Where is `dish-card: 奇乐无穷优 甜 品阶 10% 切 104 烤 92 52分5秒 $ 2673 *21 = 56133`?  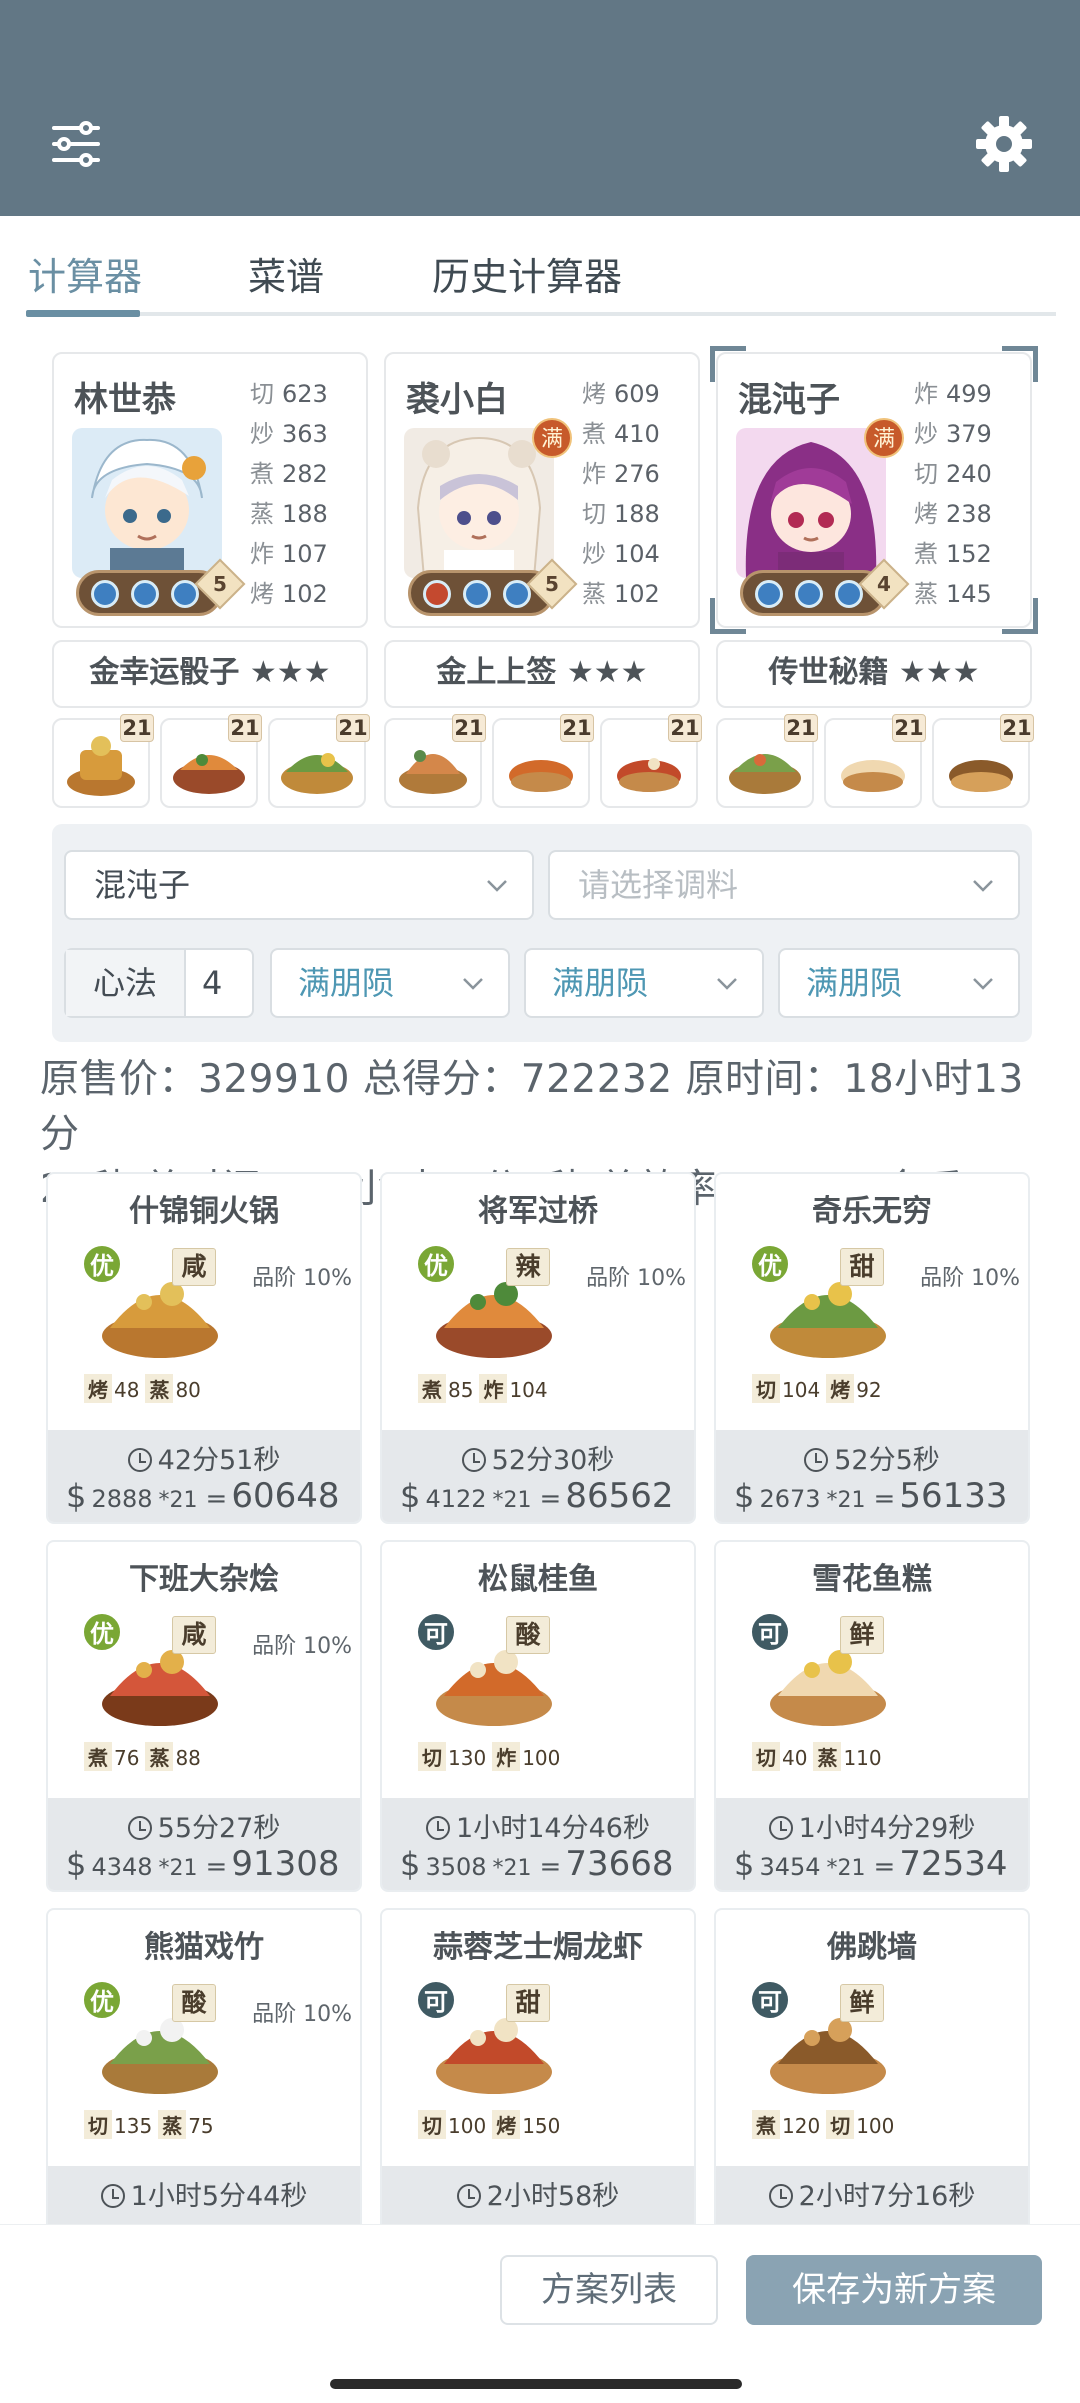
dish-card: 奇乐无穷优 甜 品阶 10% 切 104 烤 92 52分5秒 $ 2673 *21 = 56133 is located at coordinates (872, 1348).